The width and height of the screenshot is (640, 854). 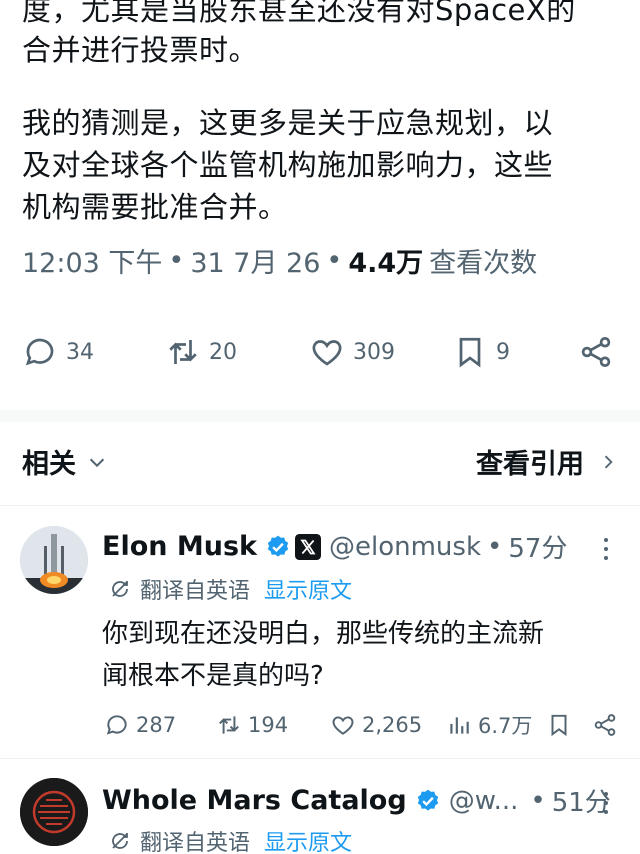 I want to click on reply-header: Elon Musk @elonmusk • 57分, so click(x=334, y=546).